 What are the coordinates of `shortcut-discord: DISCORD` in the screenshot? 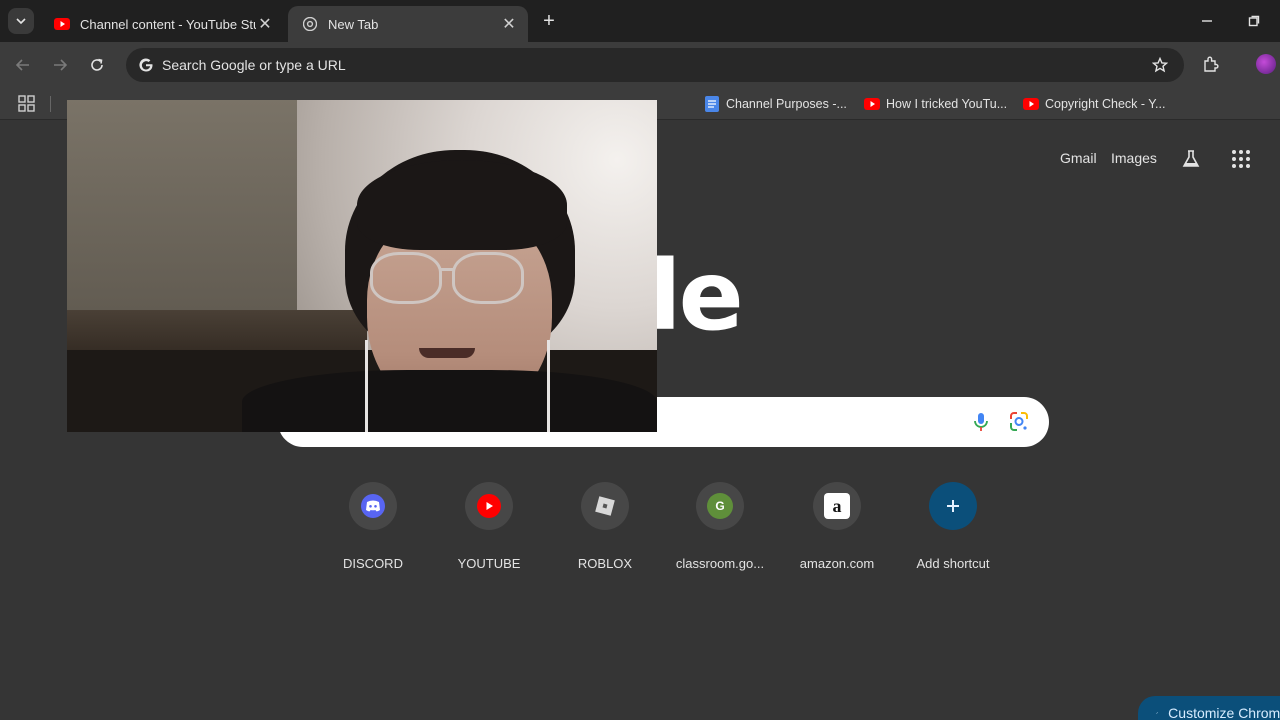 It's located at (373, 527).